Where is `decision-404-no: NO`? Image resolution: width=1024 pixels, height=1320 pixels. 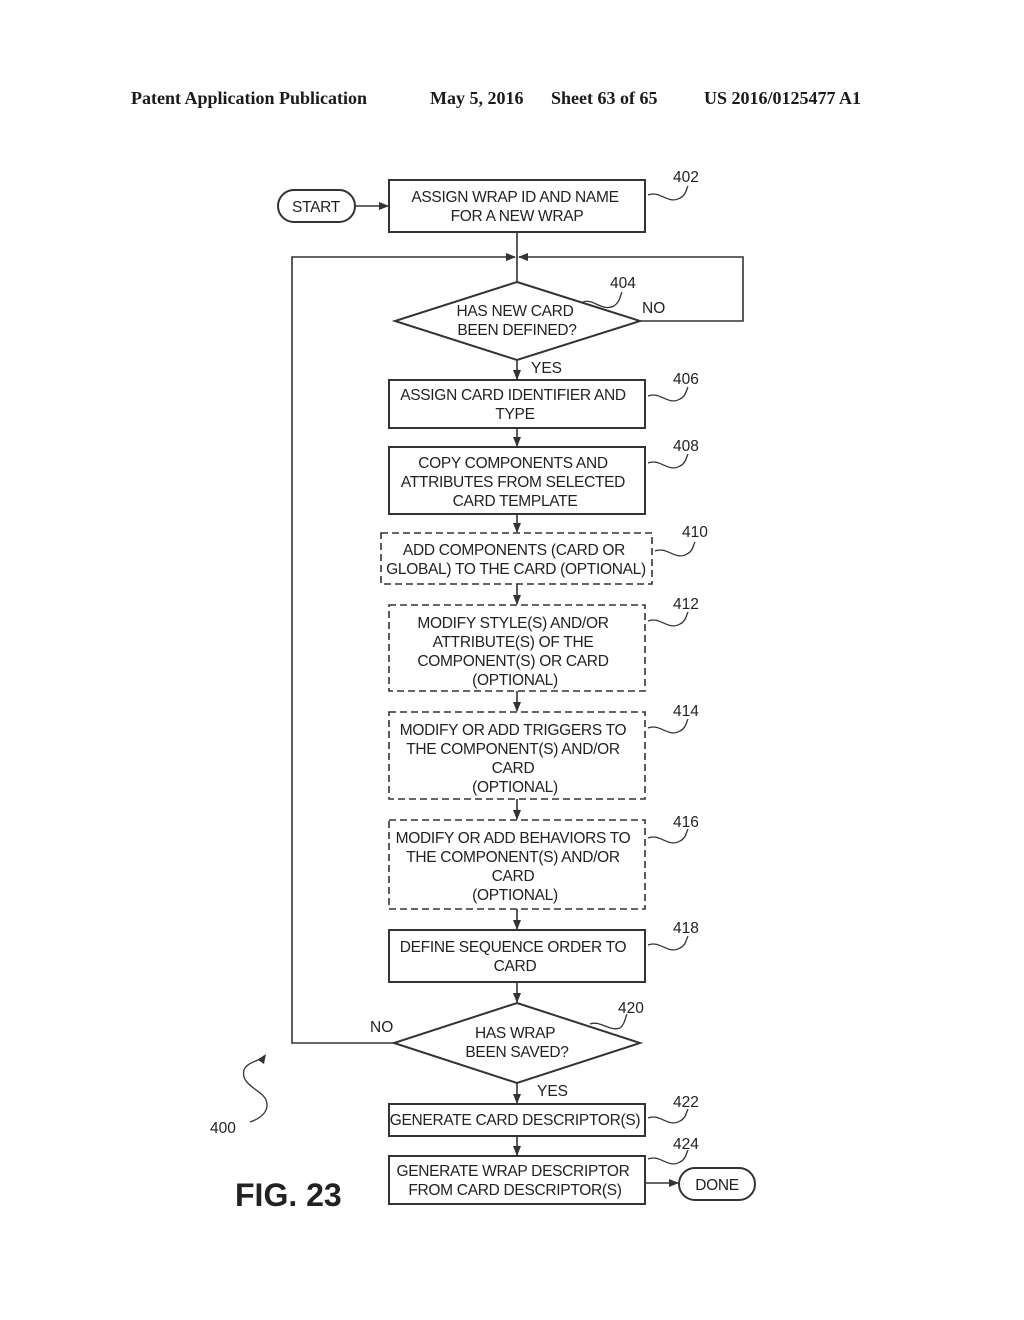 decision-404-no: NO is located at coordinates (653, 308).